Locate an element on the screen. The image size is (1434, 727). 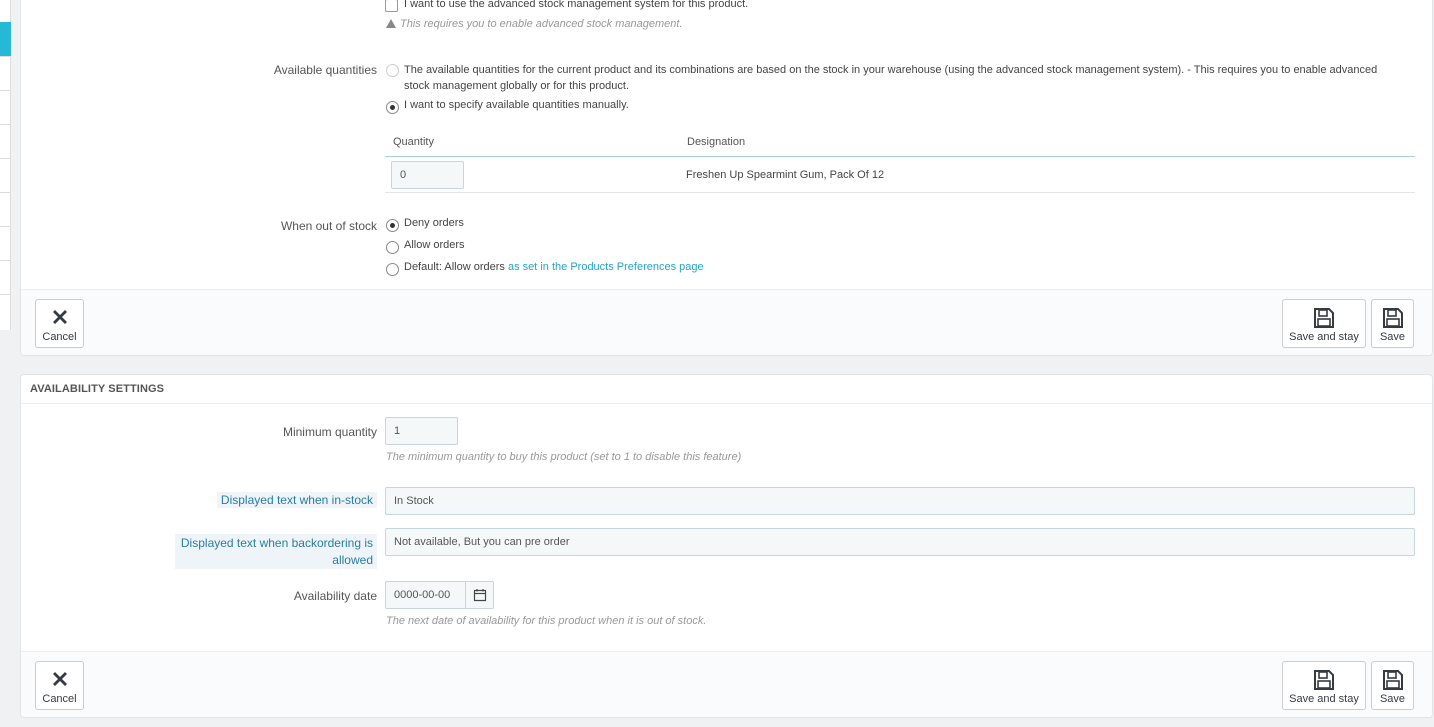
deny-orders-label: Deny orders is located at coordinates (434, 223).